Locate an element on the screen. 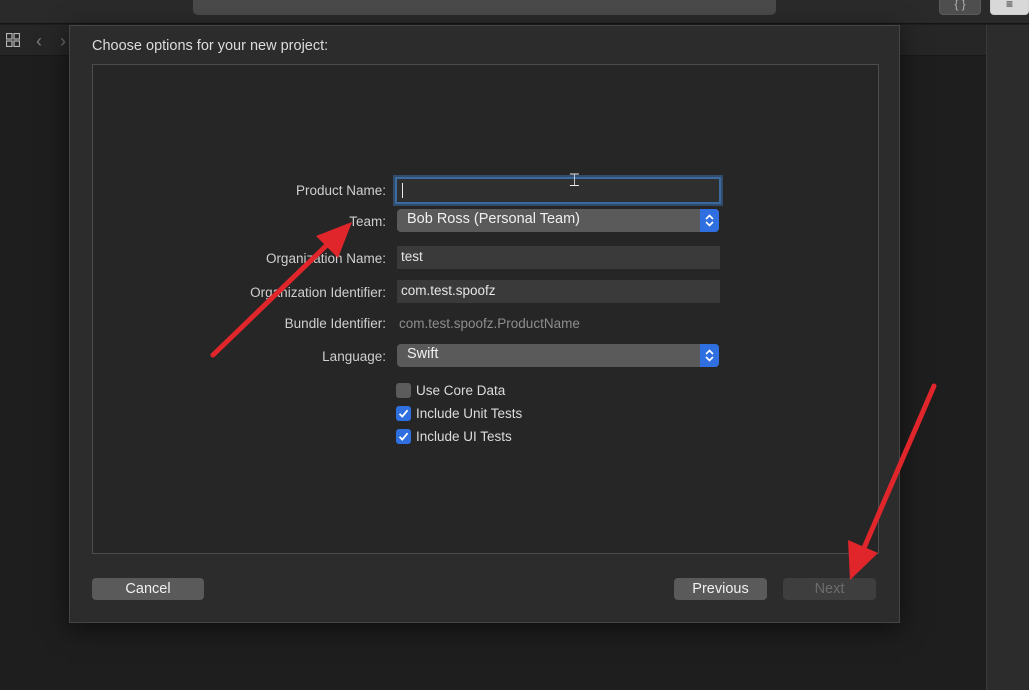 The width and height of the screenshot is (1029, 690). language-popup: Swift is located at coordinates (558, 355).